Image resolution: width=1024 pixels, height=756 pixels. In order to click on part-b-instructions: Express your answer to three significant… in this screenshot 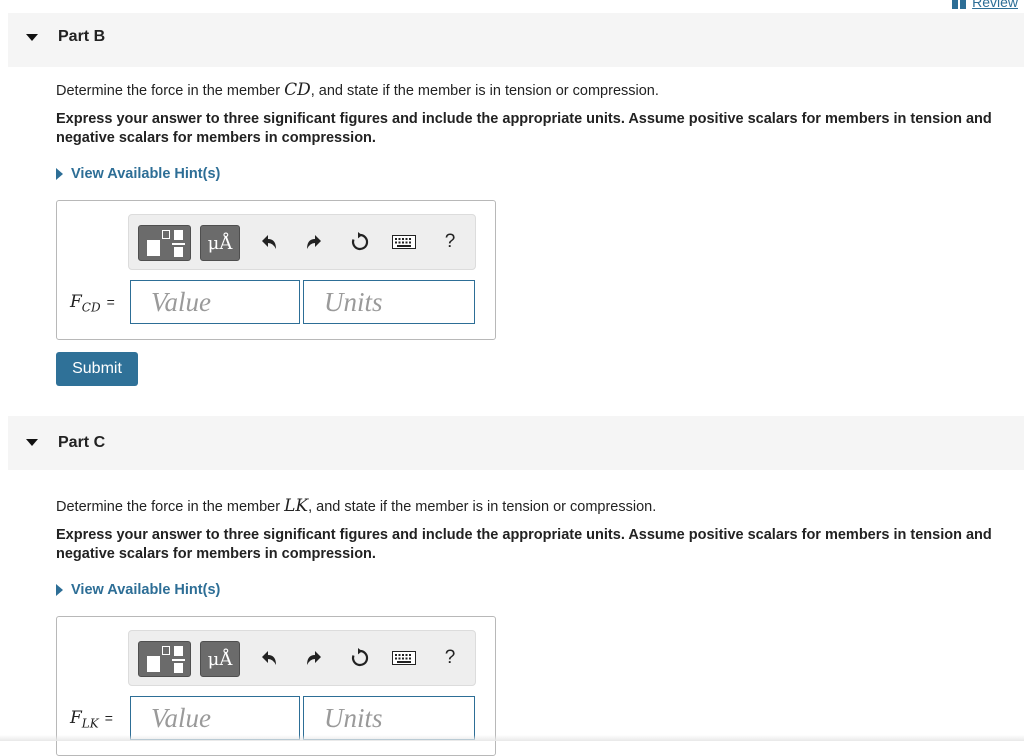, I will do `click(524, 128)`.